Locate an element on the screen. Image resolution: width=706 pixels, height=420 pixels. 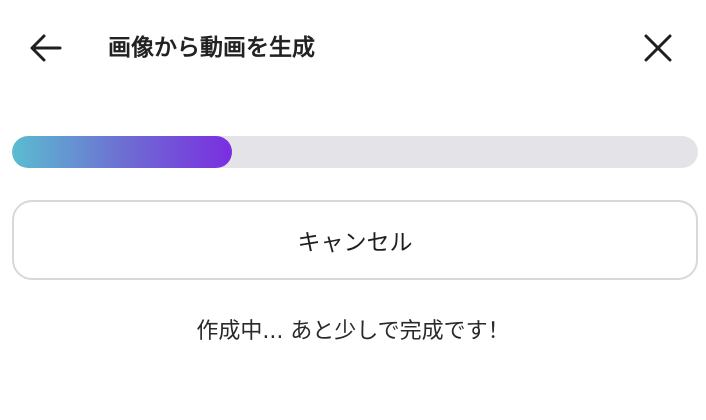
arrow-left-icon is located at coordinates (46, 48).